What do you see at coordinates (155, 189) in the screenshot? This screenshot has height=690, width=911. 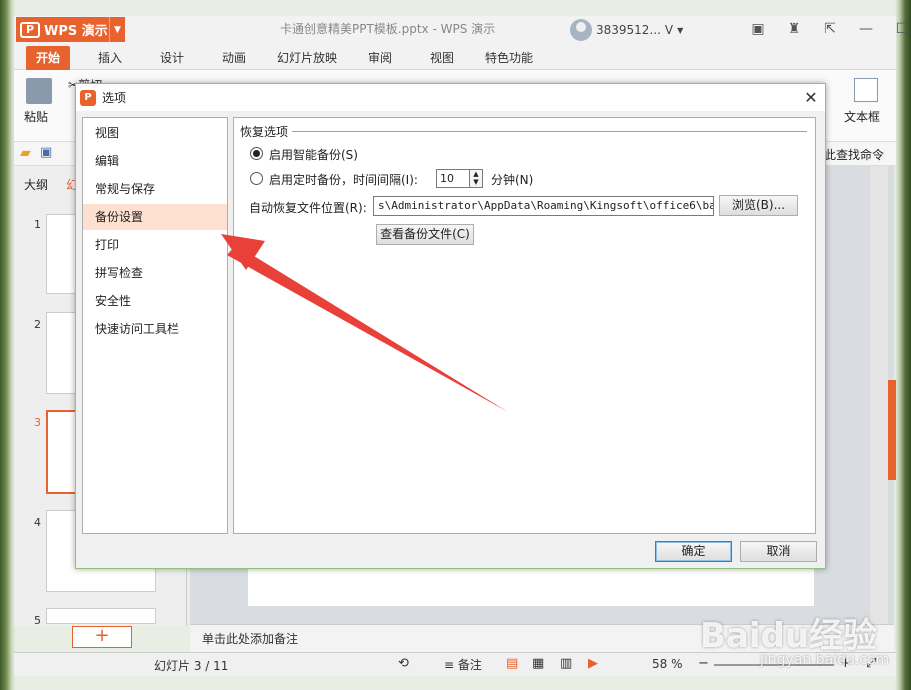 I see `nav-item-general-save: 常规与保存` at bounding box center [155, 189].